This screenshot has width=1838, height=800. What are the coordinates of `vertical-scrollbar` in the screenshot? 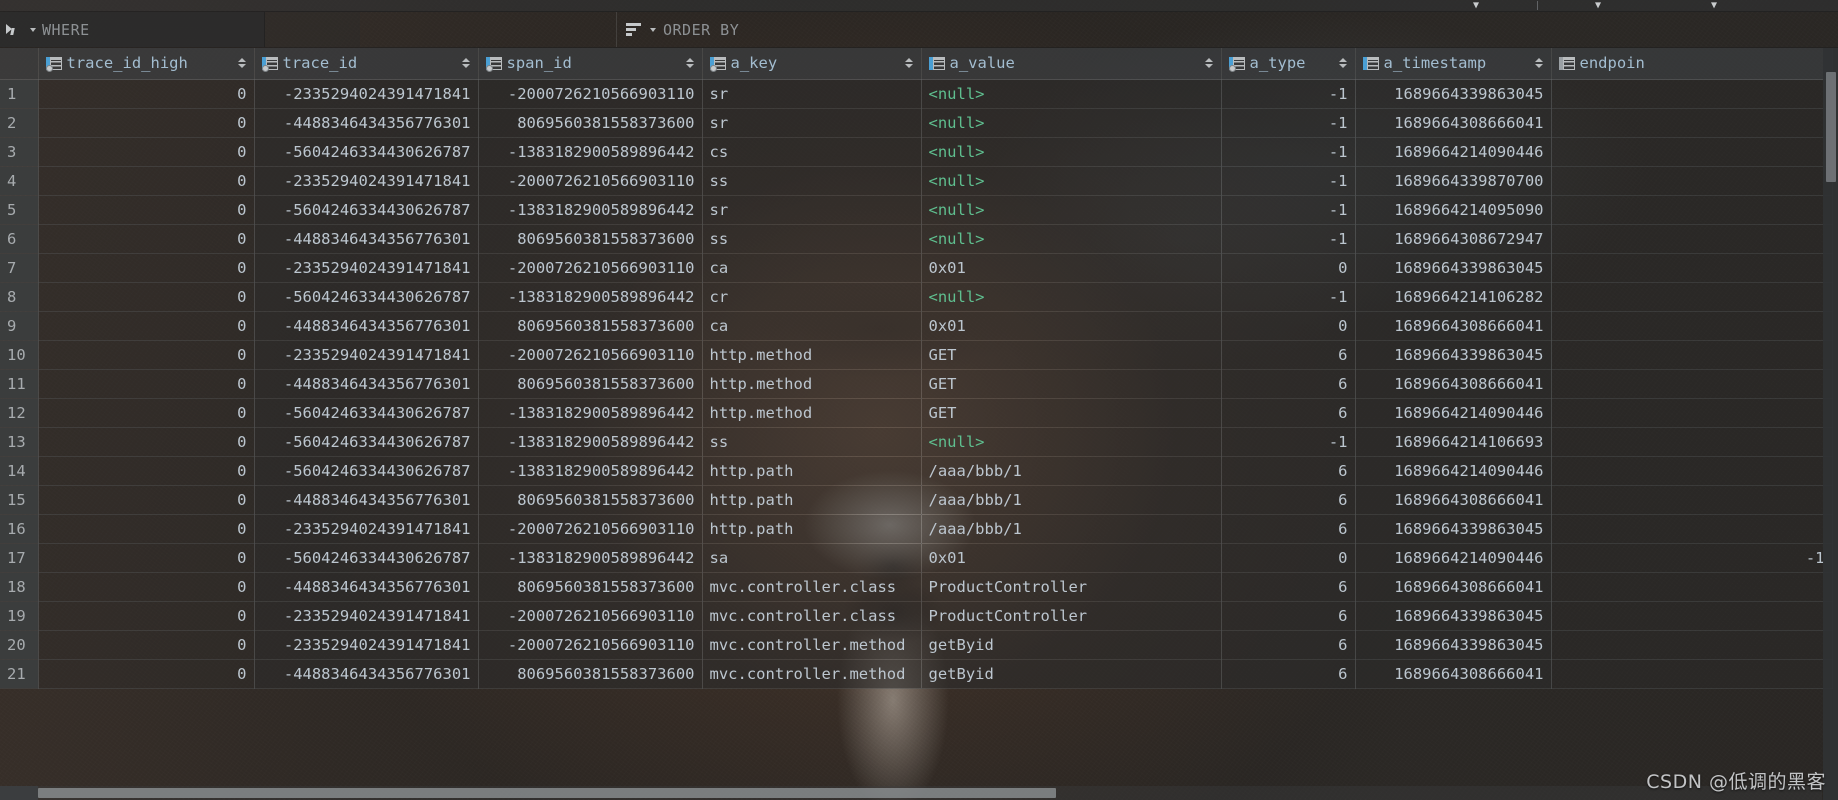 It's located at (1830, 424).